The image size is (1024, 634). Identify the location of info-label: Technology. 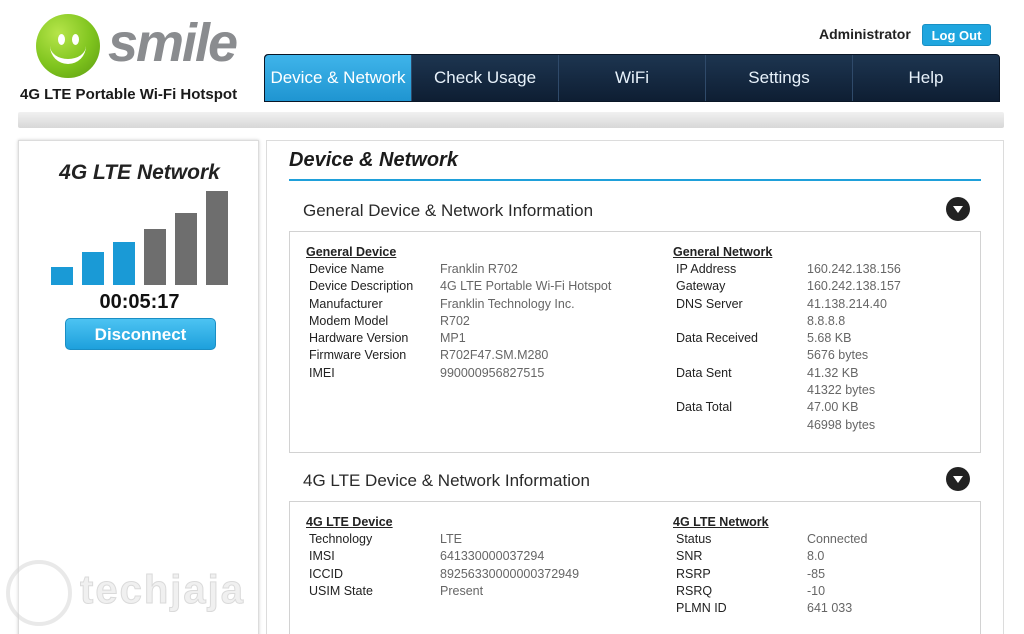
(341, 539).